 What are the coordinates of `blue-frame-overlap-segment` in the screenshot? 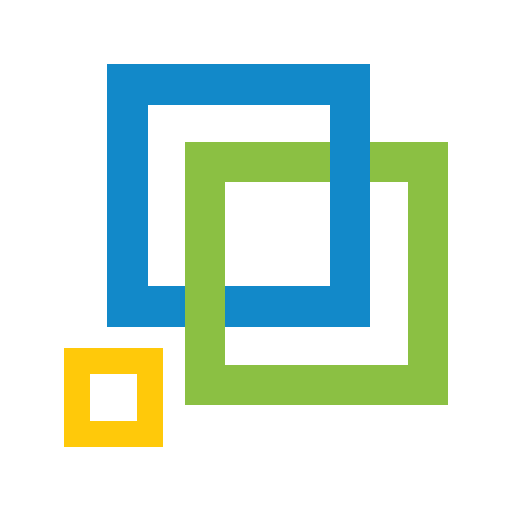 It's located at (350, 162).